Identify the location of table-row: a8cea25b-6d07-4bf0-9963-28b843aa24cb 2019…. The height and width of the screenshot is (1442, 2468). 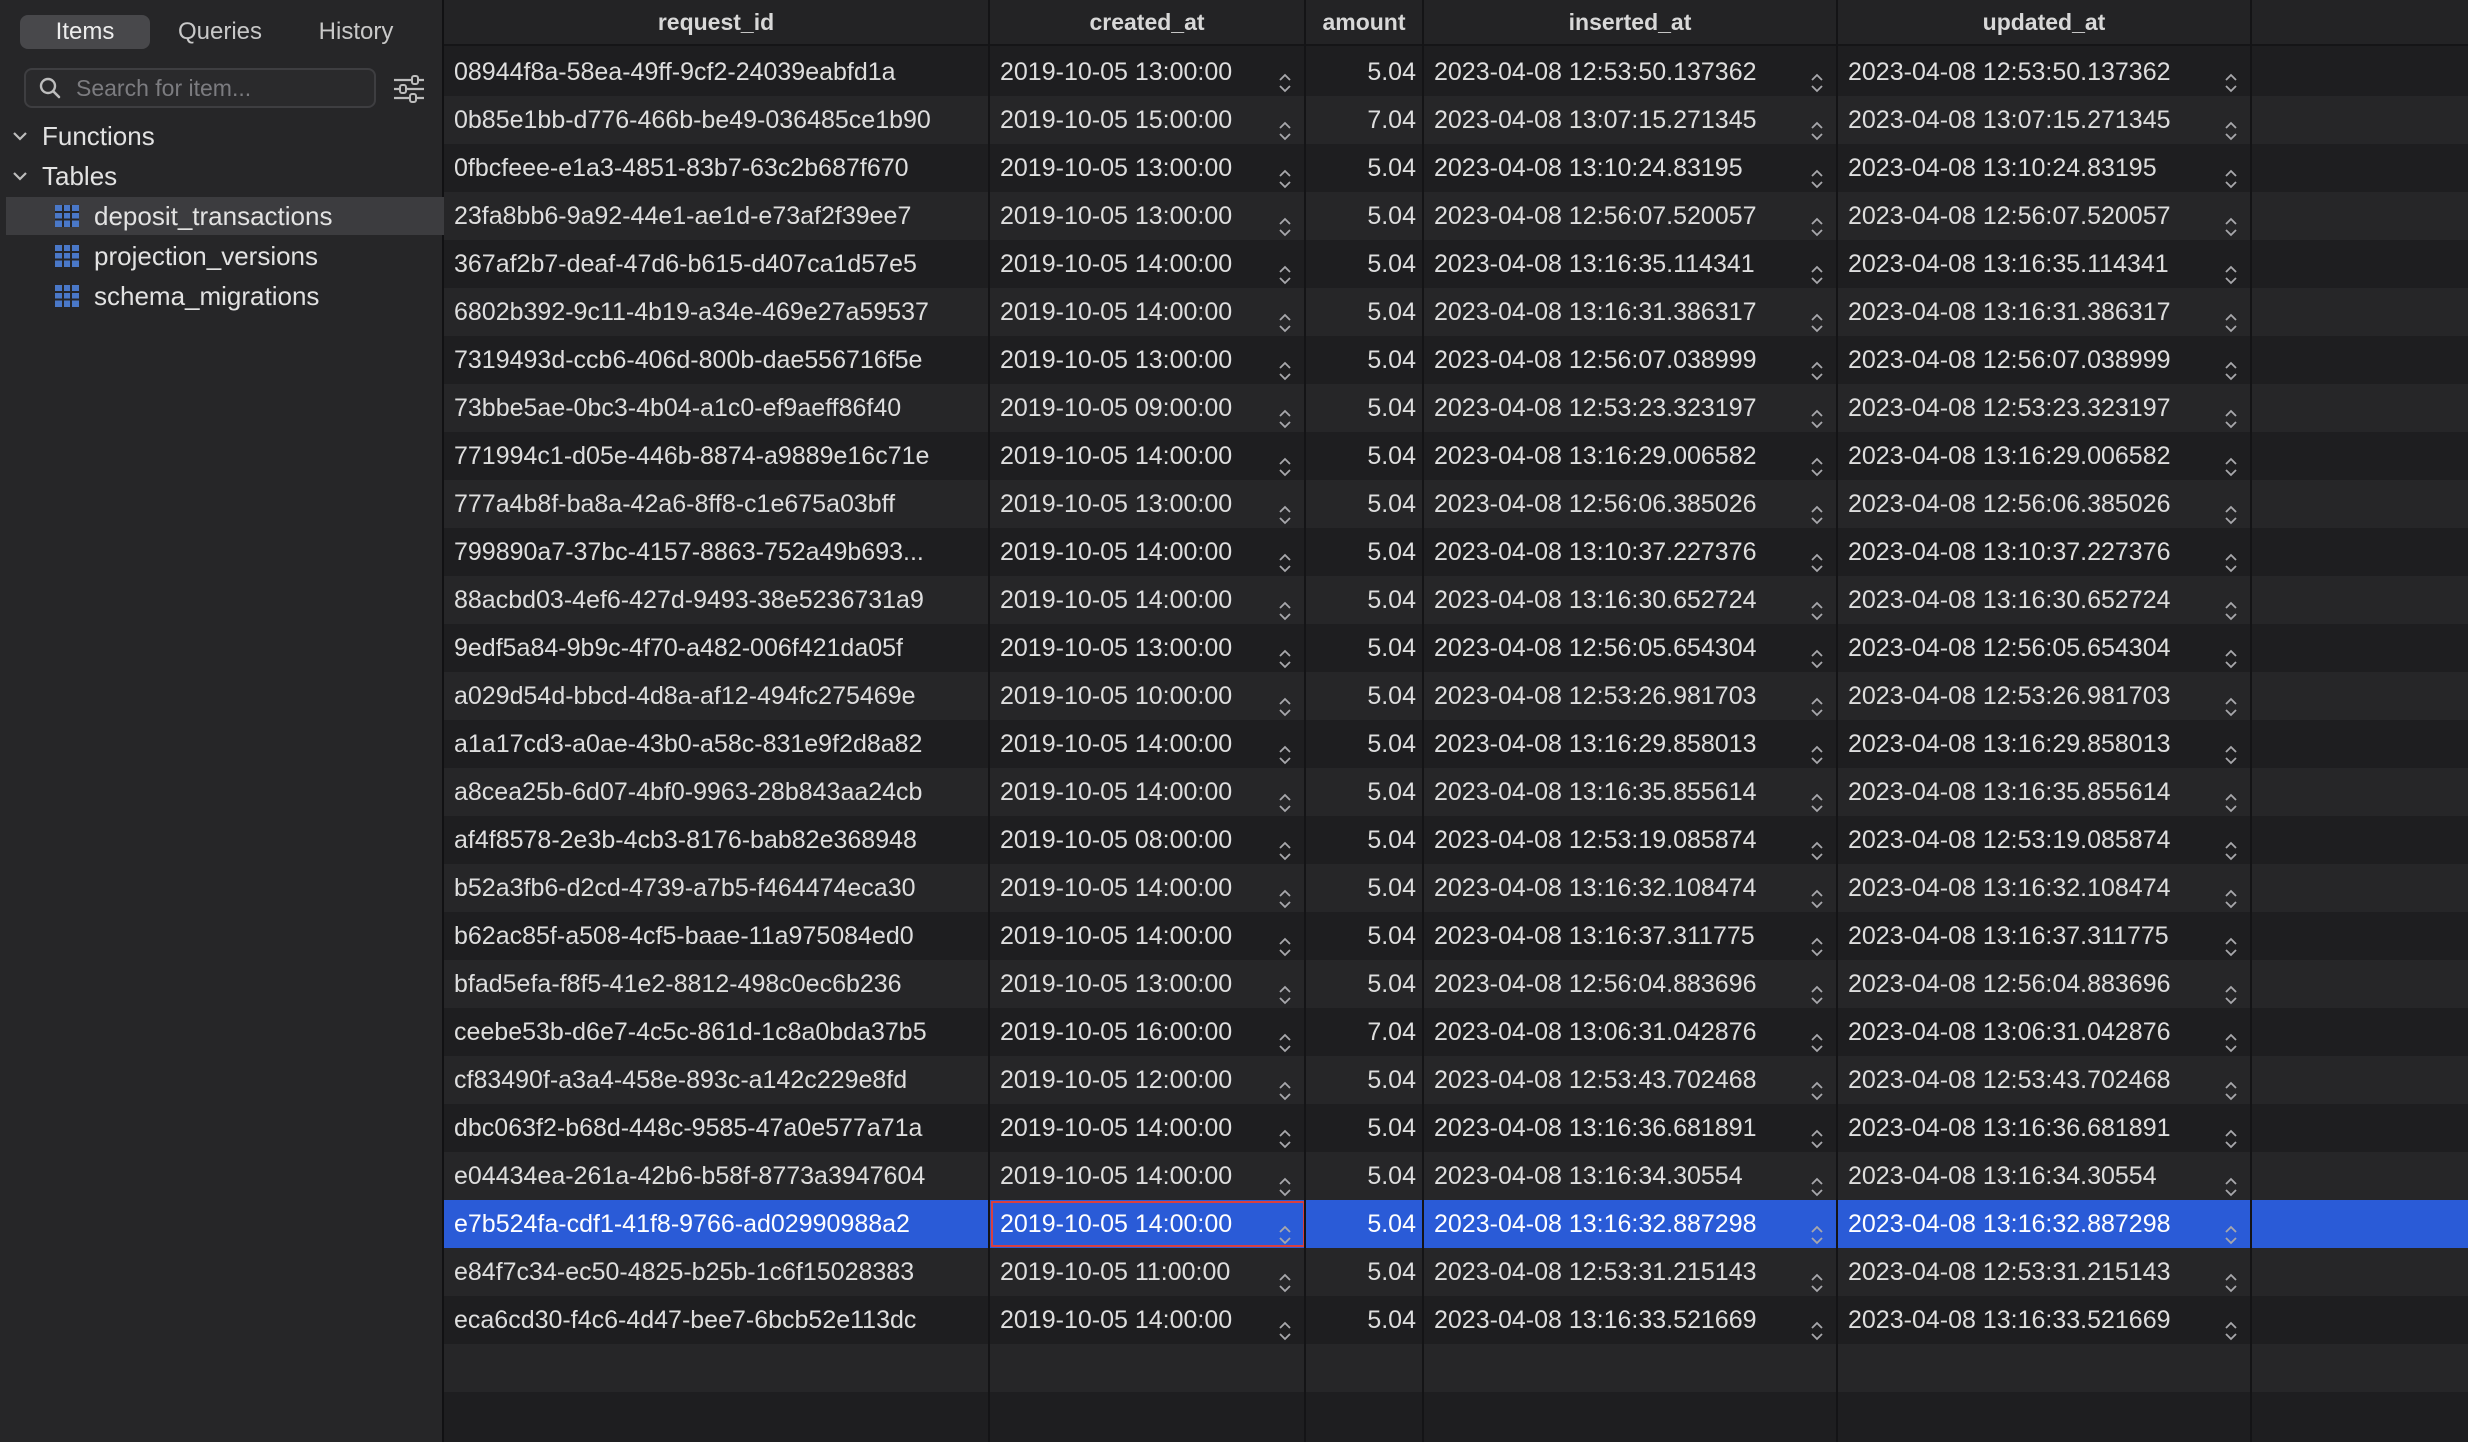
(1456, 792).